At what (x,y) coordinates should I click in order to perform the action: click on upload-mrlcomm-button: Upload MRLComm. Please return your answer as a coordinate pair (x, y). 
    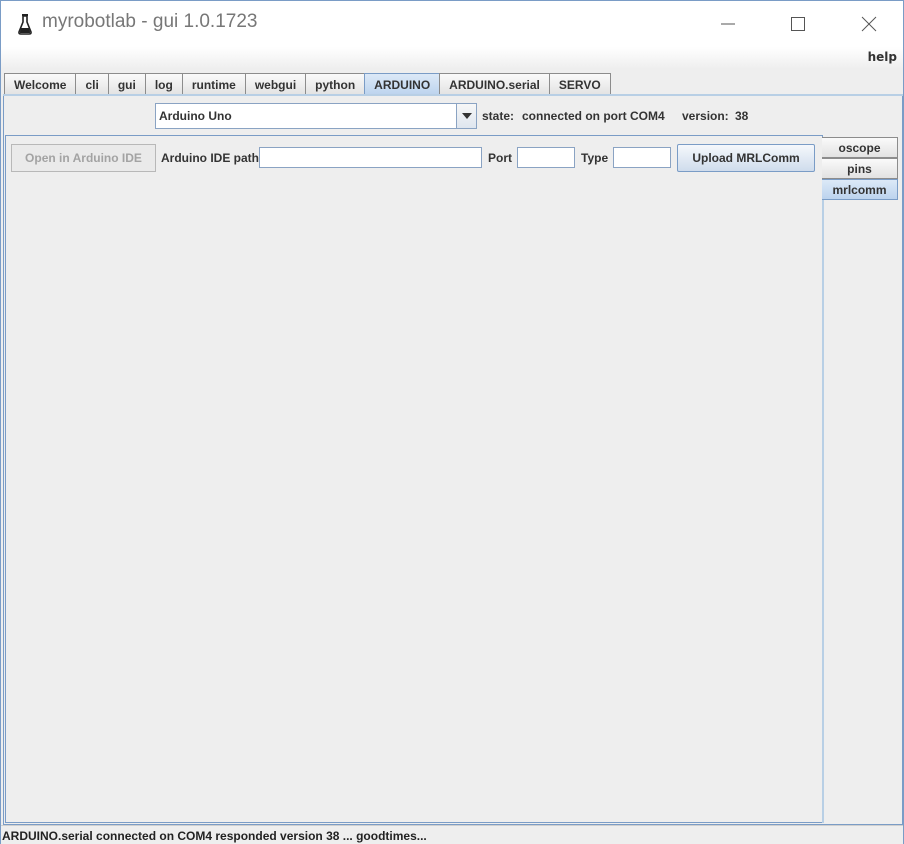
    Looking at the image, I should click on (746, 158).